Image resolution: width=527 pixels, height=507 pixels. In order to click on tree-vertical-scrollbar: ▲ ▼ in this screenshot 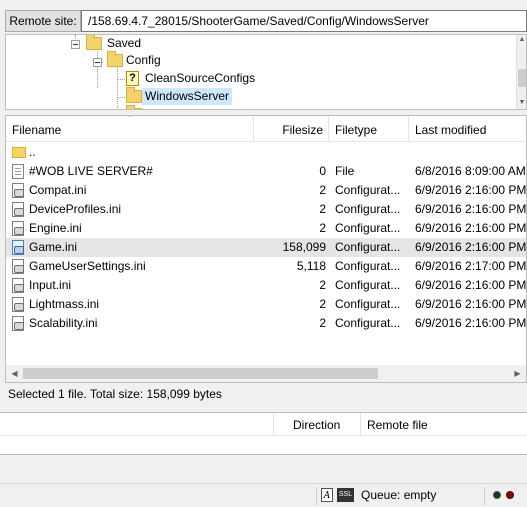, I will do `click(521, 72)`.